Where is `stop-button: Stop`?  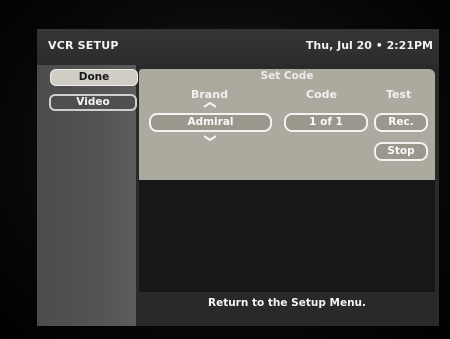 stop-button: Stop is located at coordinates (401, 151).